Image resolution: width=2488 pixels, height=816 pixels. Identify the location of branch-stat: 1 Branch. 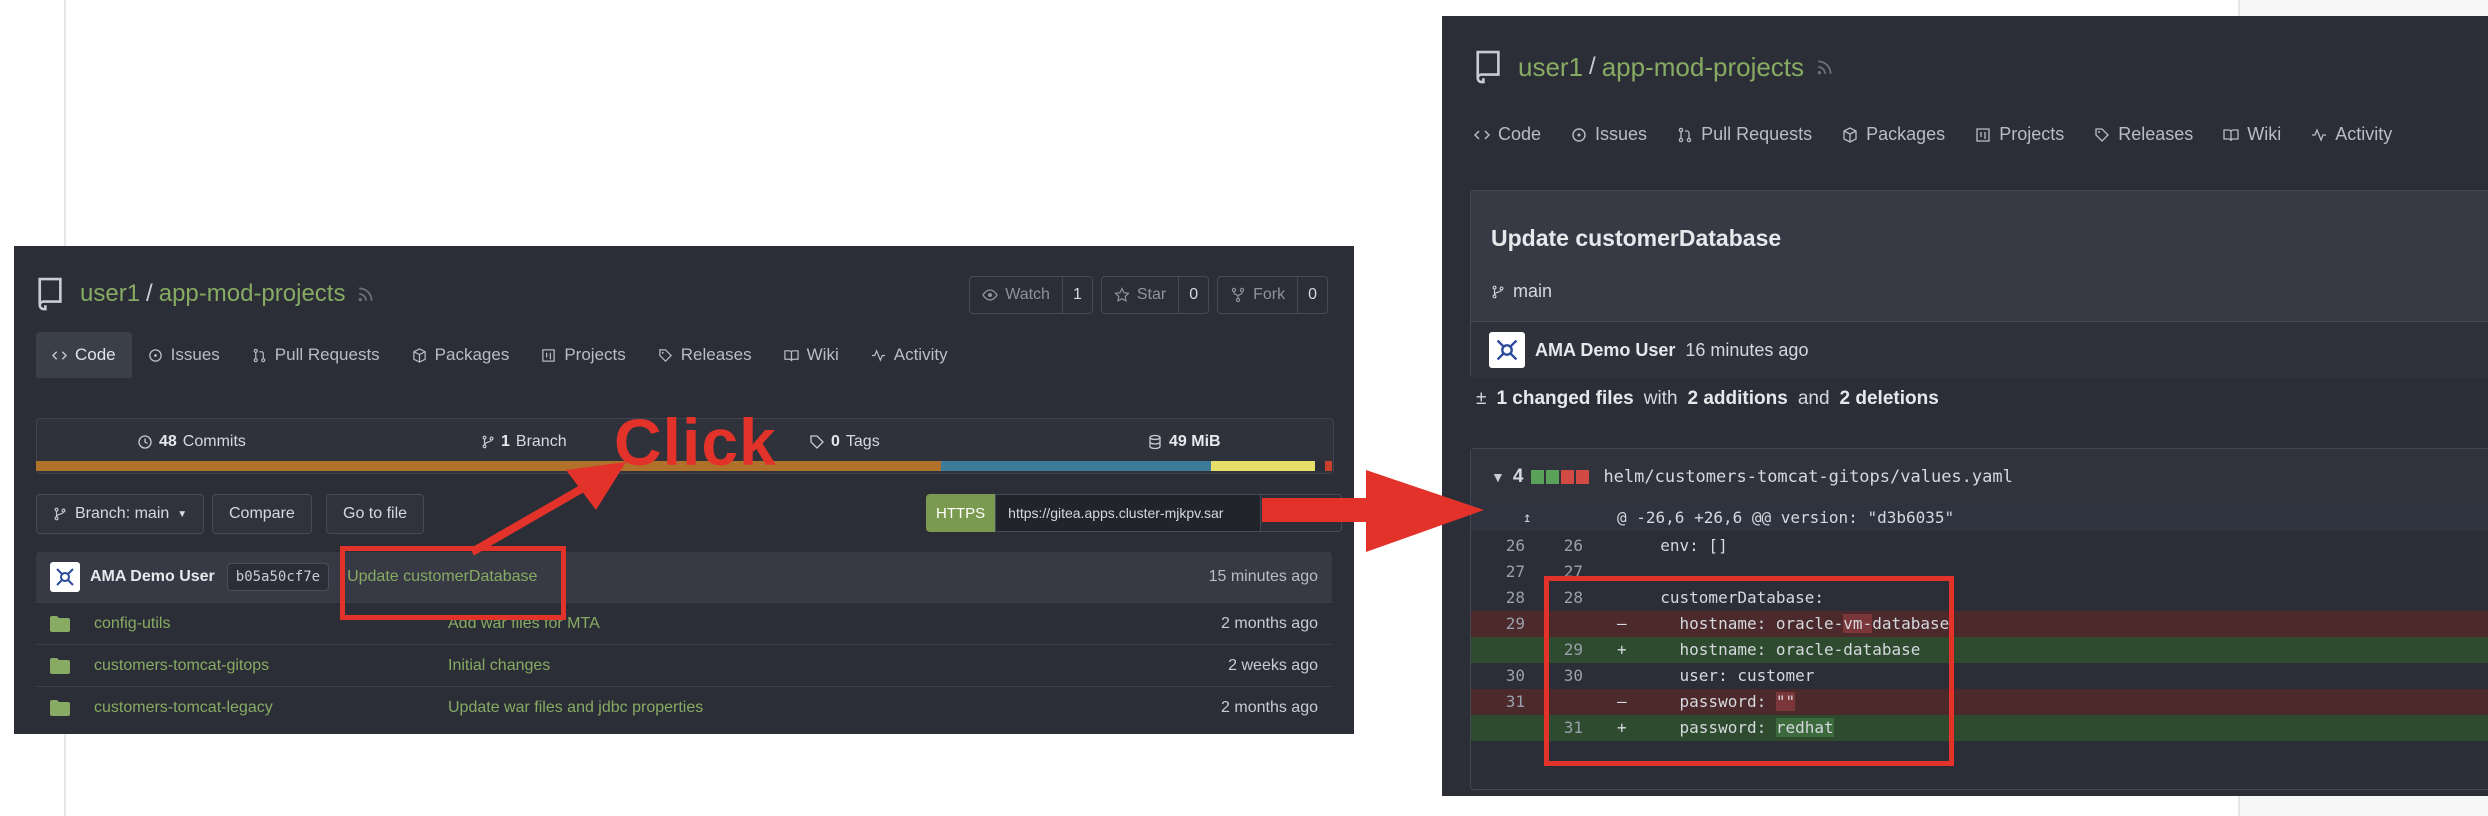
(524, 442).